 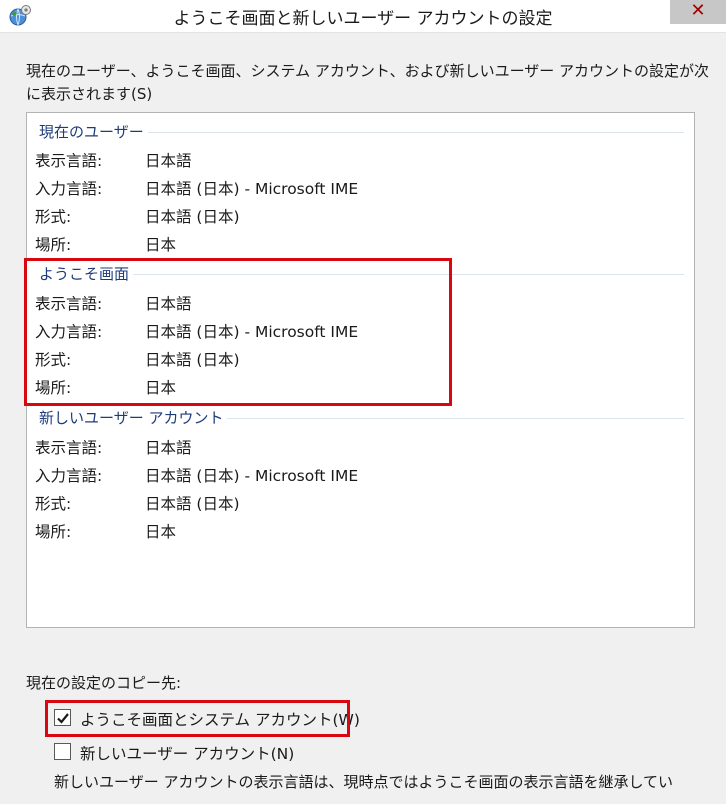 I want to click on title-bar: ようこそ画面と新しいユーザー アカウントの設定 ✕, so click(x=363, y=16).